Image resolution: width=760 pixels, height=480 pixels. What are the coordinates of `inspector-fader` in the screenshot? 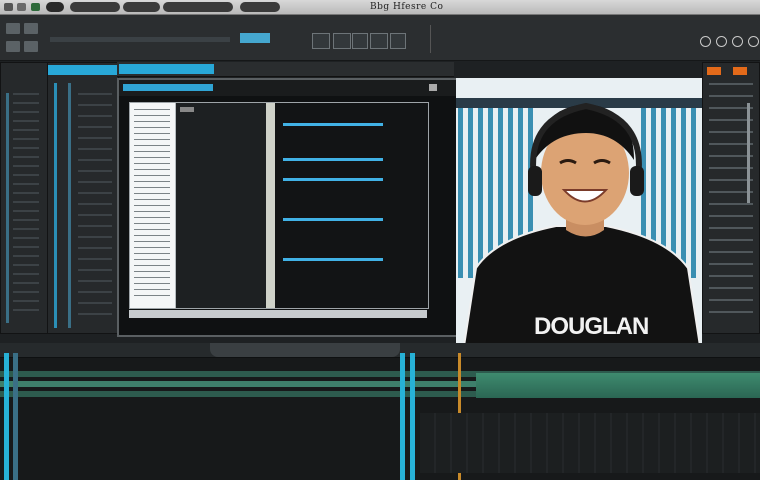 It's located at (748, 153).